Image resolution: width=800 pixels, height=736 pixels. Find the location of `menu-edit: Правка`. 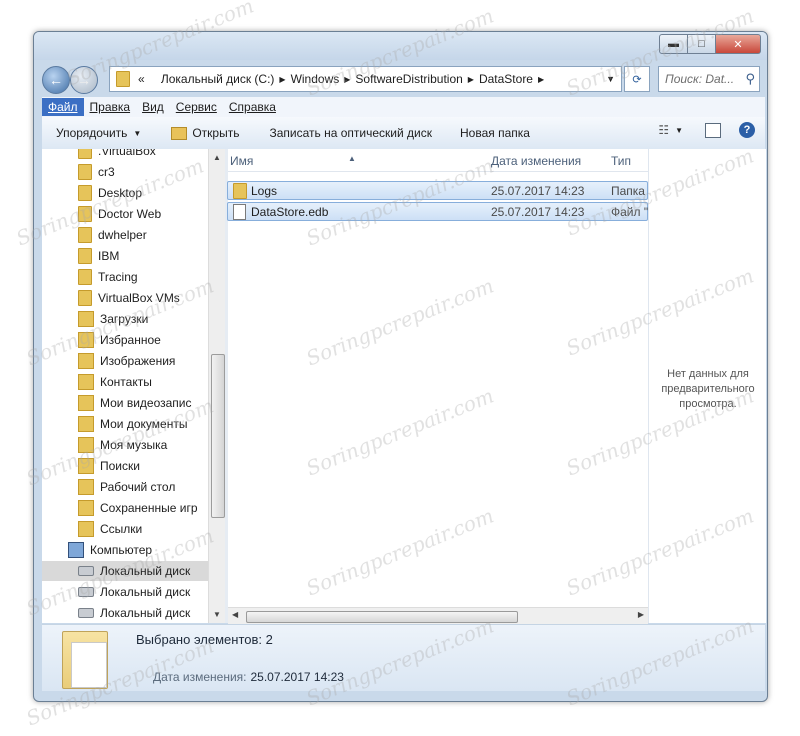

menu-edit: Правка is located at coordinates (110, 107).